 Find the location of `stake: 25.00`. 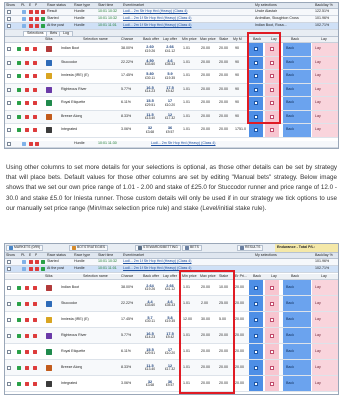

stake: 25.00 is located at coordinates (223, 303).